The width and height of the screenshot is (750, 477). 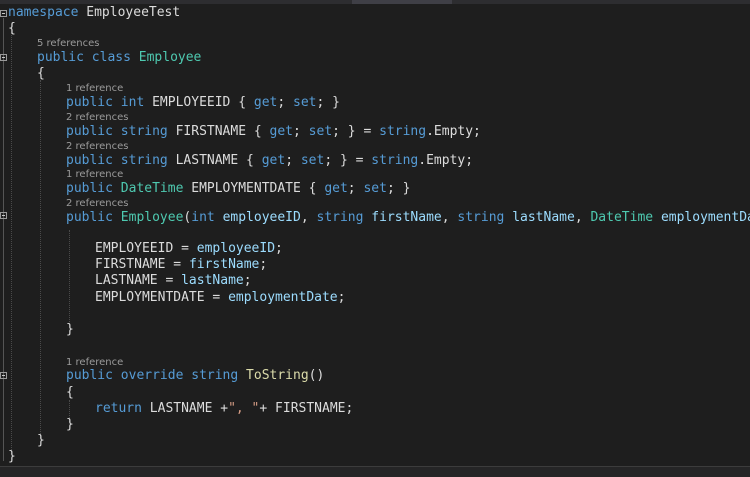 I want to click on parameter-lastname: lastName, so click(x=543, y=217).